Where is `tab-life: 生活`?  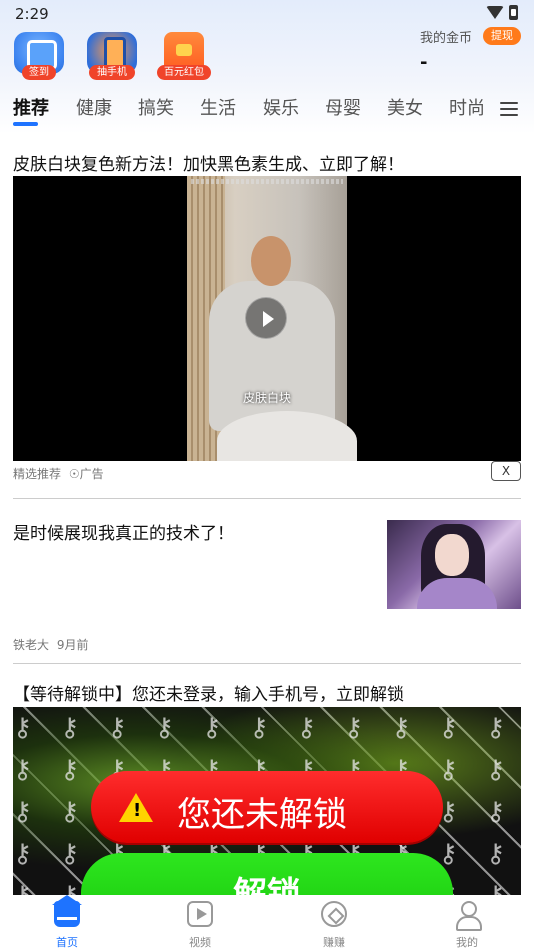
tab-life: 生活 is located at coordinates (218, 107).